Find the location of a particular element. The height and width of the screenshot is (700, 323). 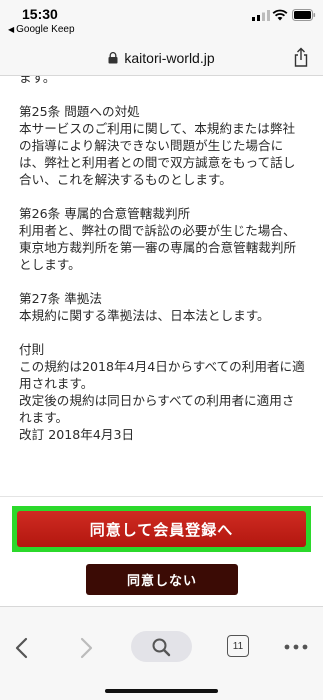

agree-register-button: 同意して会員登録へ is located at coordinates (161, 529).